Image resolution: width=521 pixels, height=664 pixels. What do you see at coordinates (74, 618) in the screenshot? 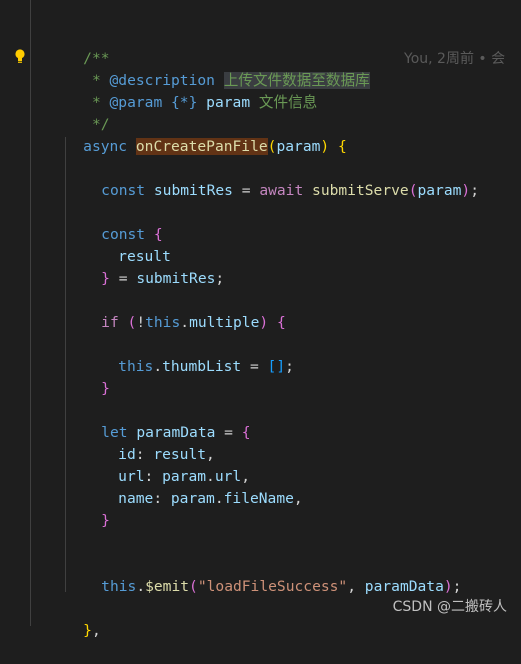
I see `code-line: },` at bounding box center [74, 618].